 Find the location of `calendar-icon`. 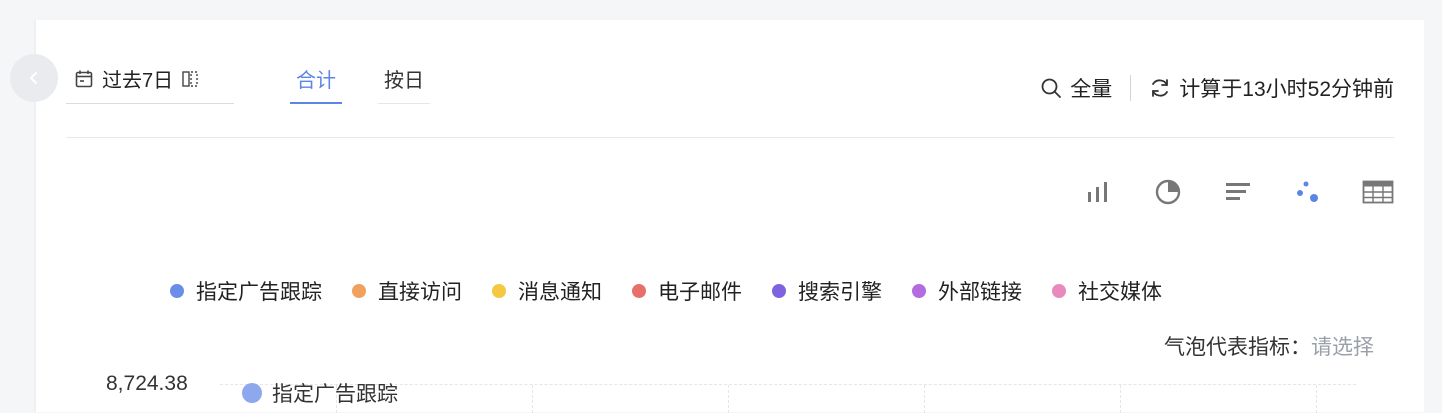

calendar-icon is located at coordinates (84, 78).